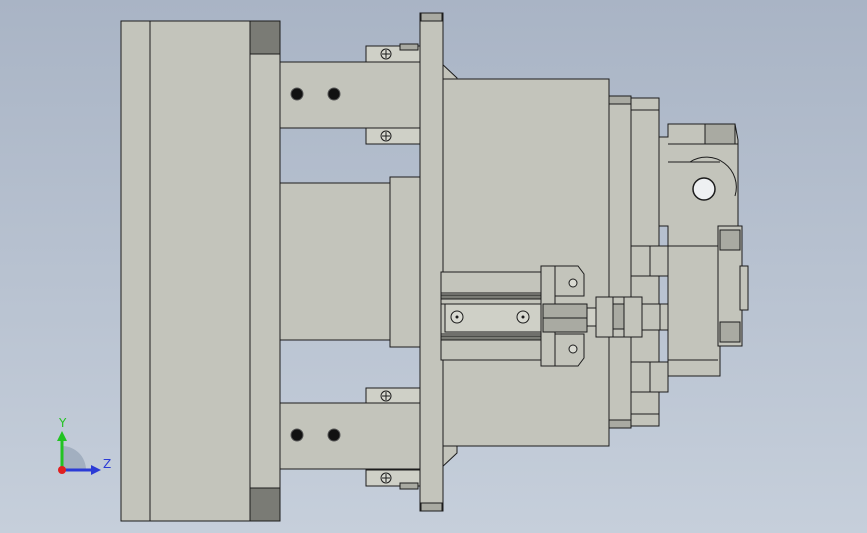 This screenshot has width=867, height=533. Describe the element at coordinates (62, 436) in the screenshot. I see `y-axis-arrow-icon` at that location.